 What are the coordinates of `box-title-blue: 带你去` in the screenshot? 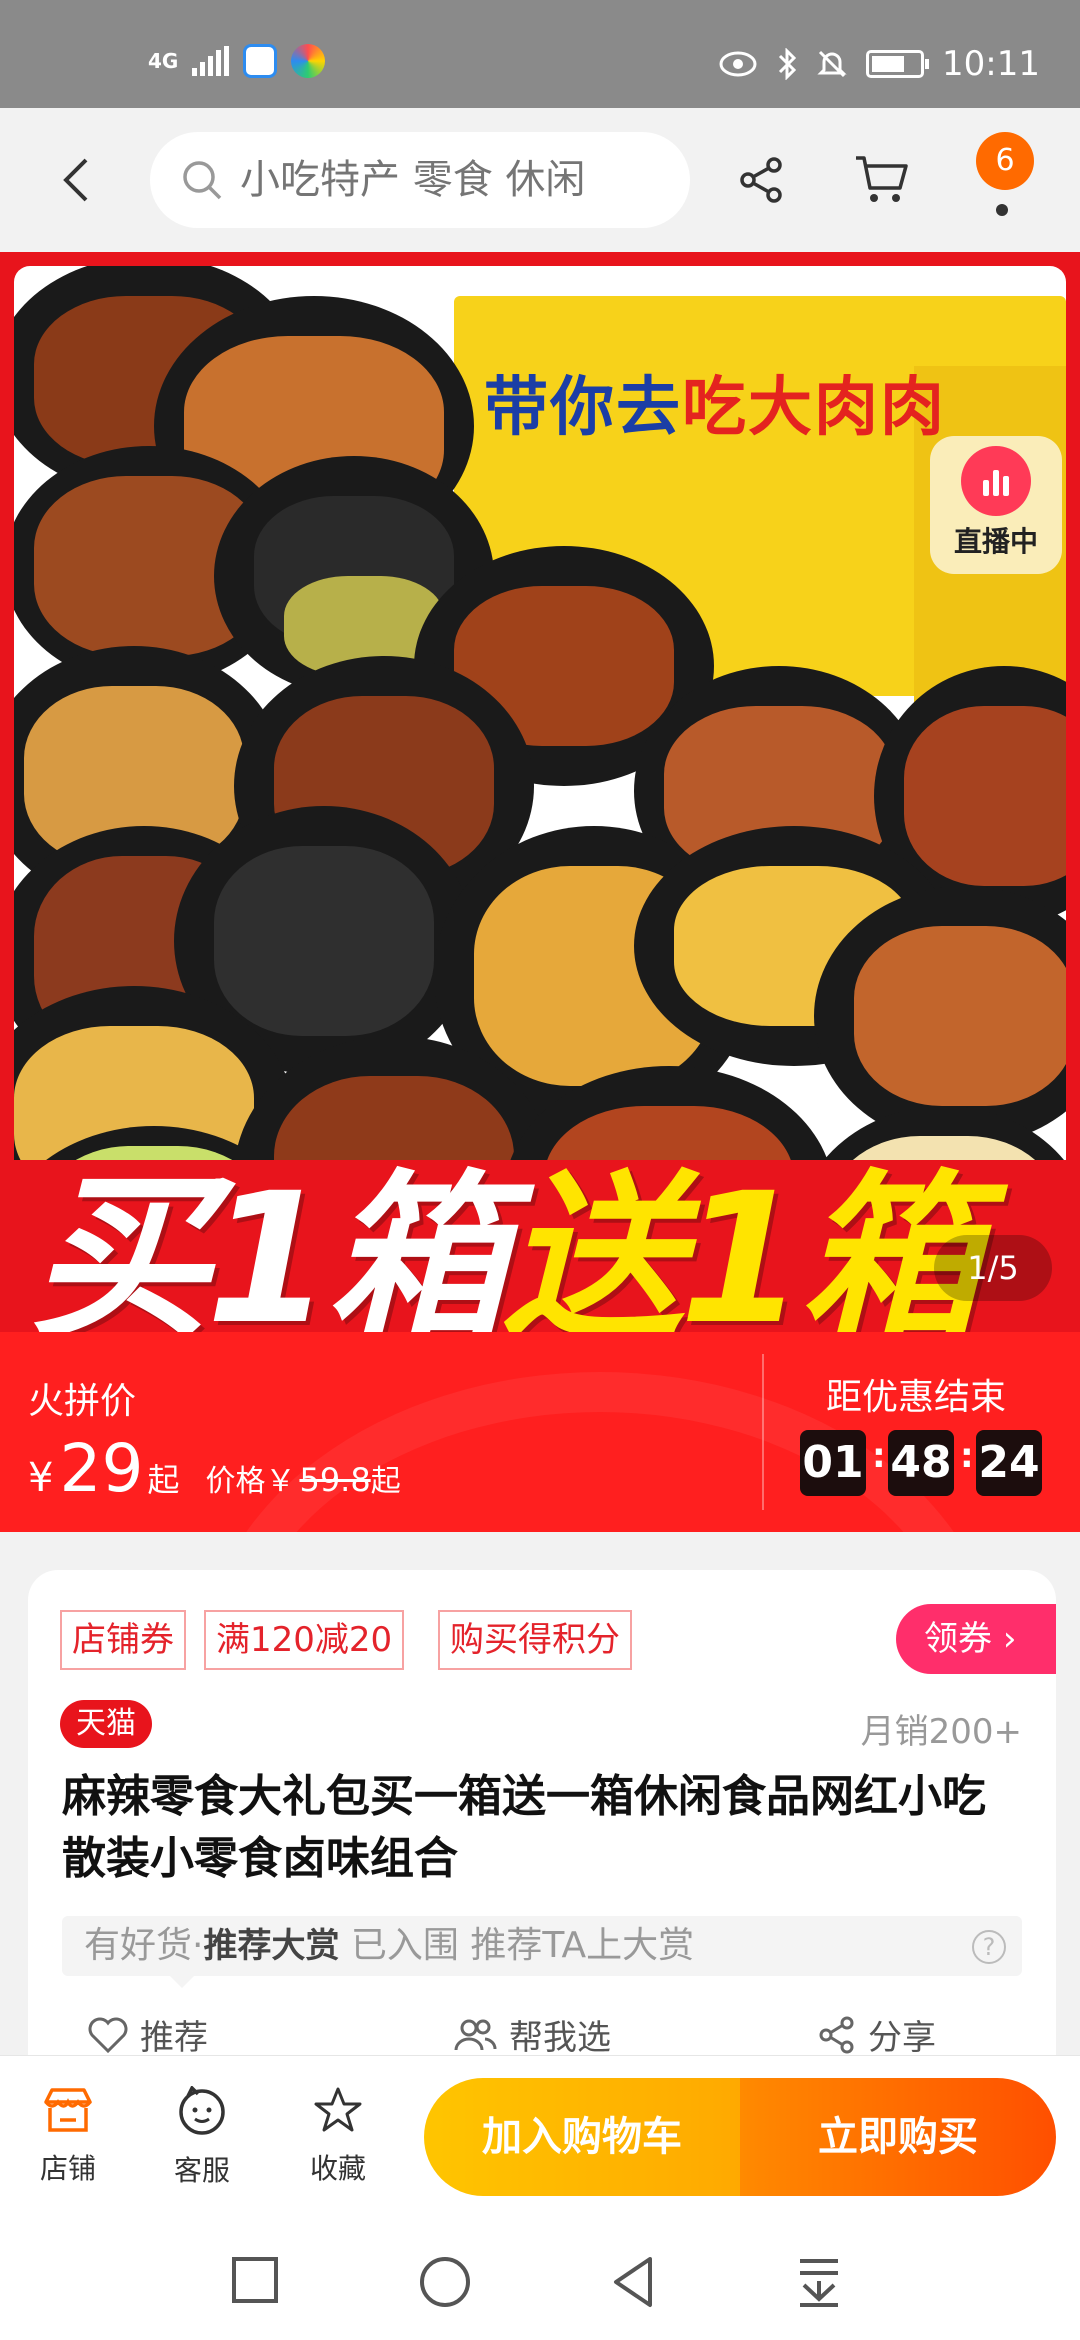 It's located at (583, 408).